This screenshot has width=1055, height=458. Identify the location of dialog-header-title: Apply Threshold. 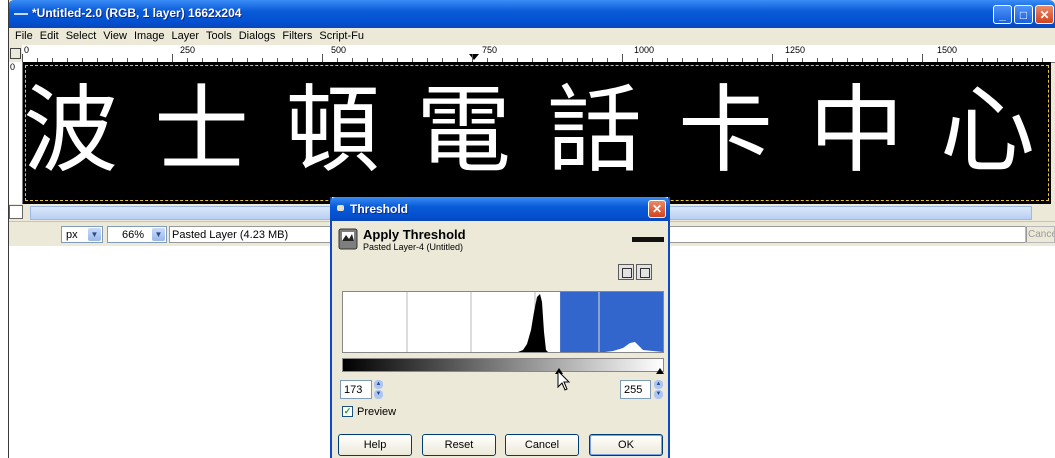
(414, 234).